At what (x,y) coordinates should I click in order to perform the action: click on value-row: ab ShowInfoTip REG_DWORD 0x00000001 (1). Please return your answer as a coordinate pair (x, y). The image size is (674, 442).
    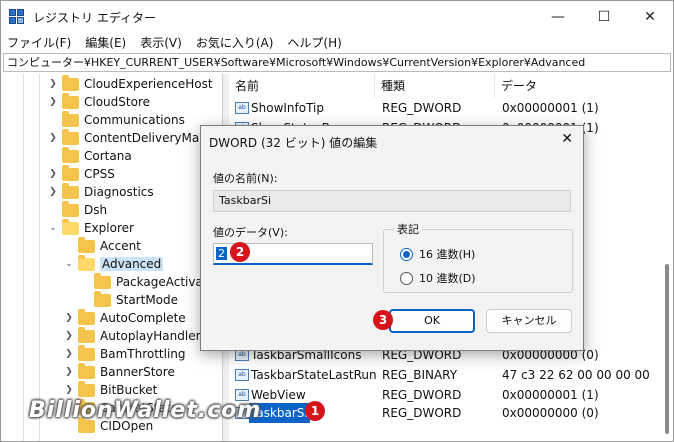
    Looking at the image, I should click on (444, 108).